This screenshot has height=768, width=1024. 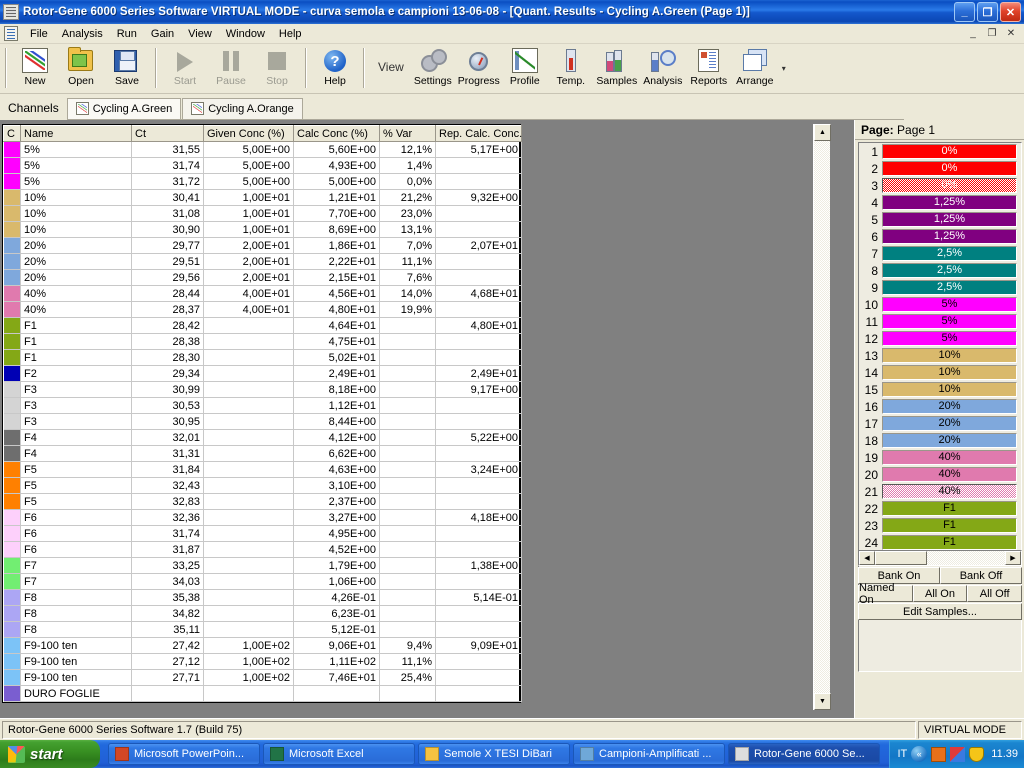 What do you see at coordinates (262, 405) in the screenshot?
I see `table-row: F3 30,53 1,12E+01` at bounding box center [262, 405].